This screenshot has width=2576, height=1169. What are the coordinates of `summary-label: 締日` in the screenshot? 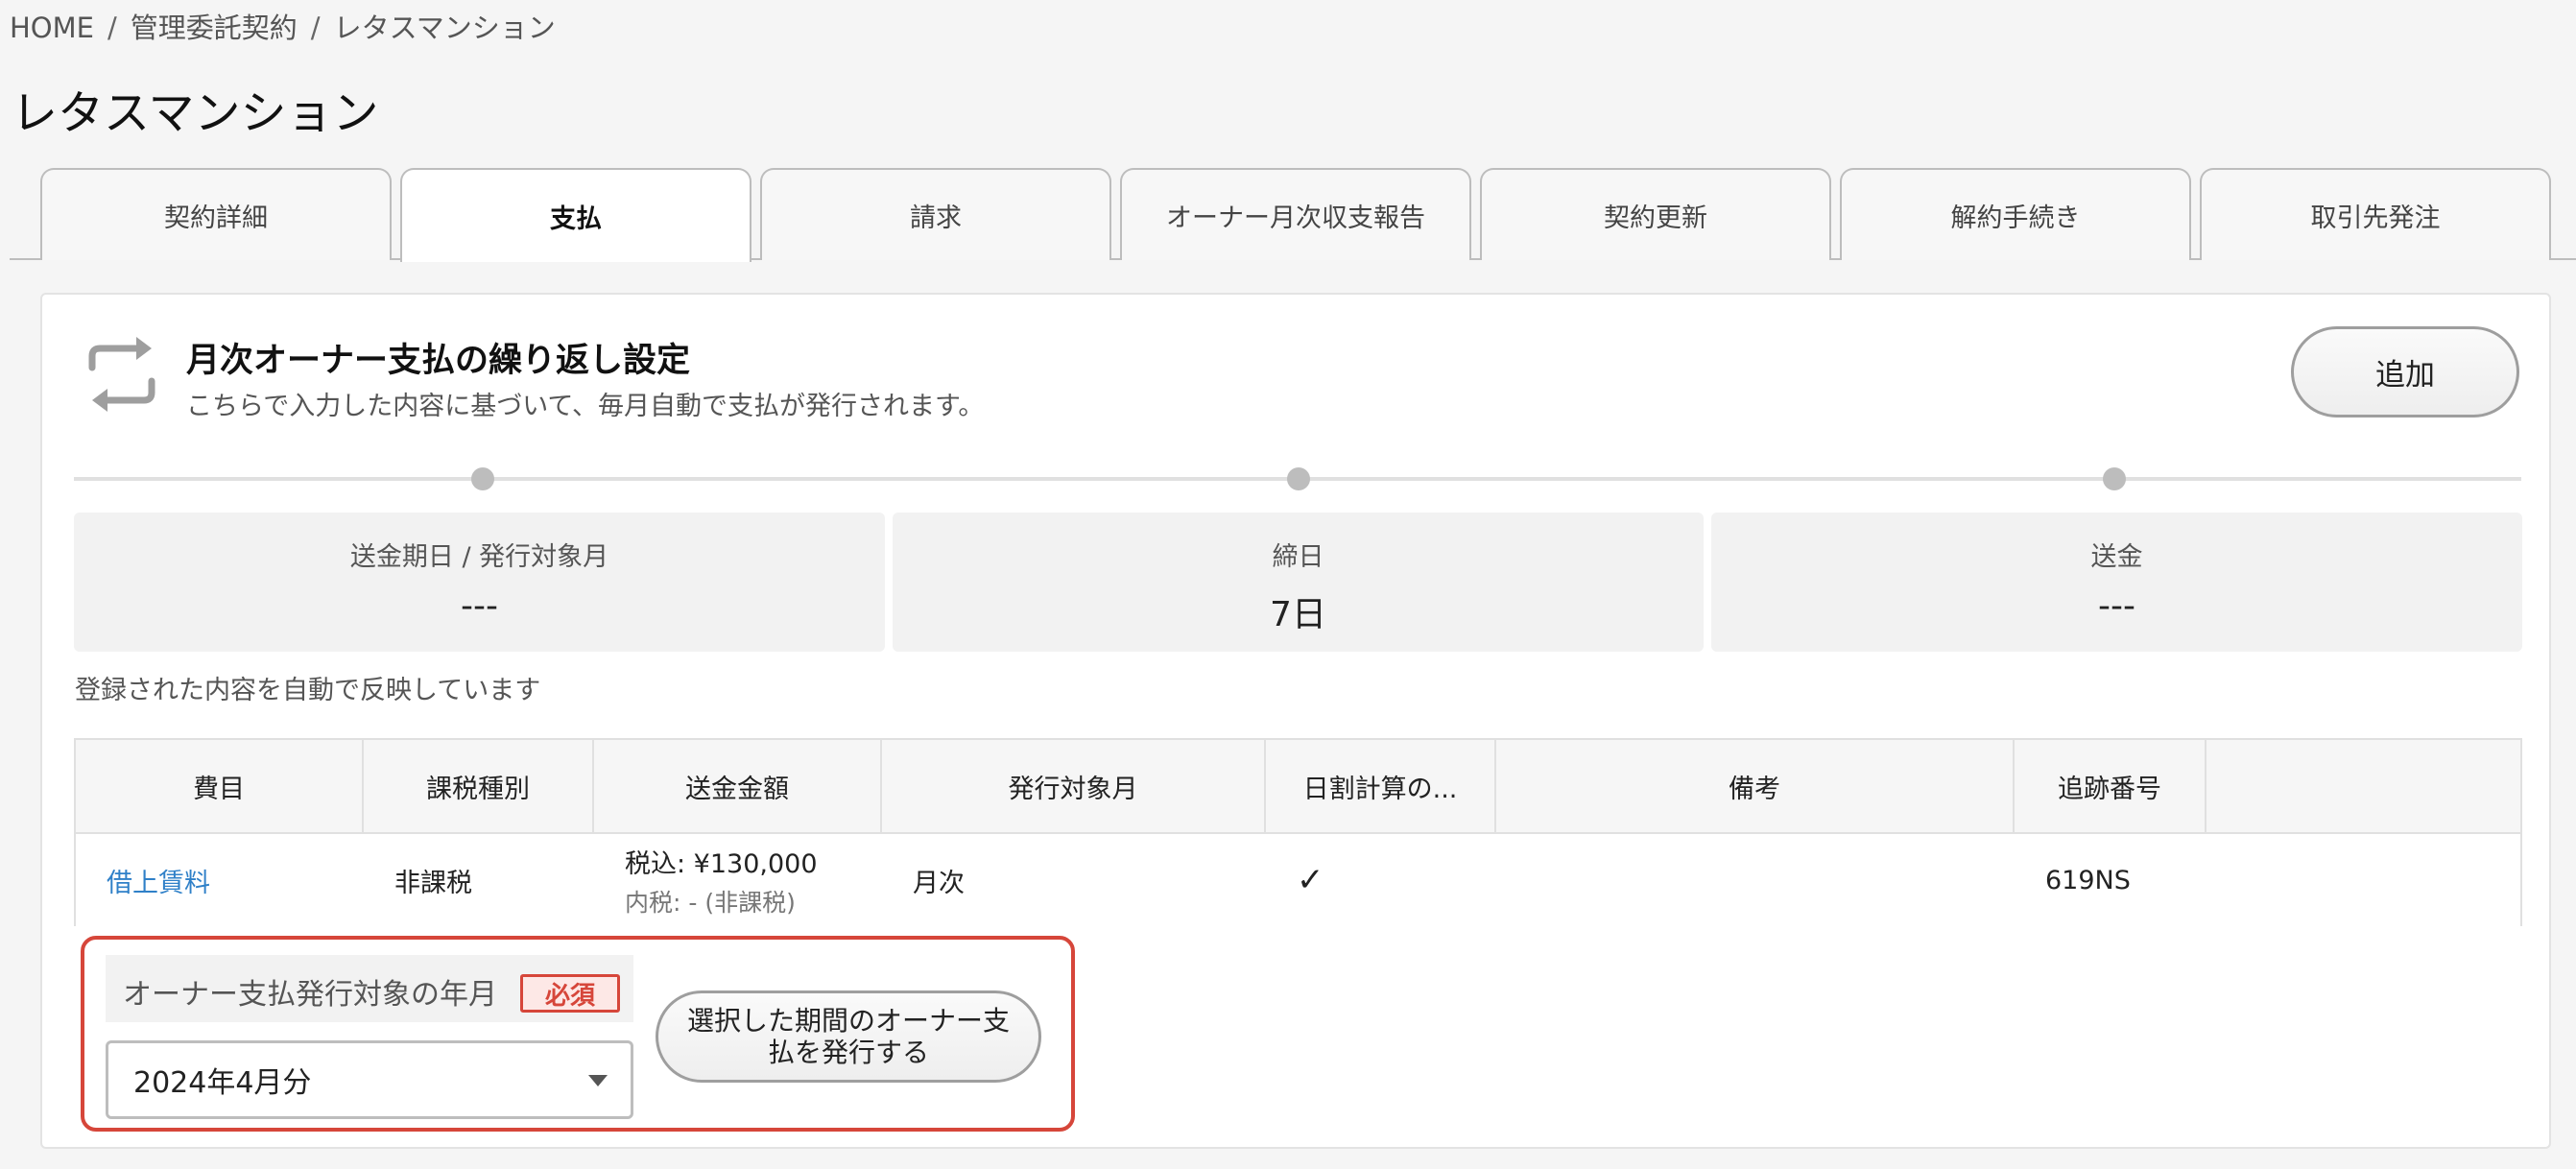 It's located at (1298, 557).